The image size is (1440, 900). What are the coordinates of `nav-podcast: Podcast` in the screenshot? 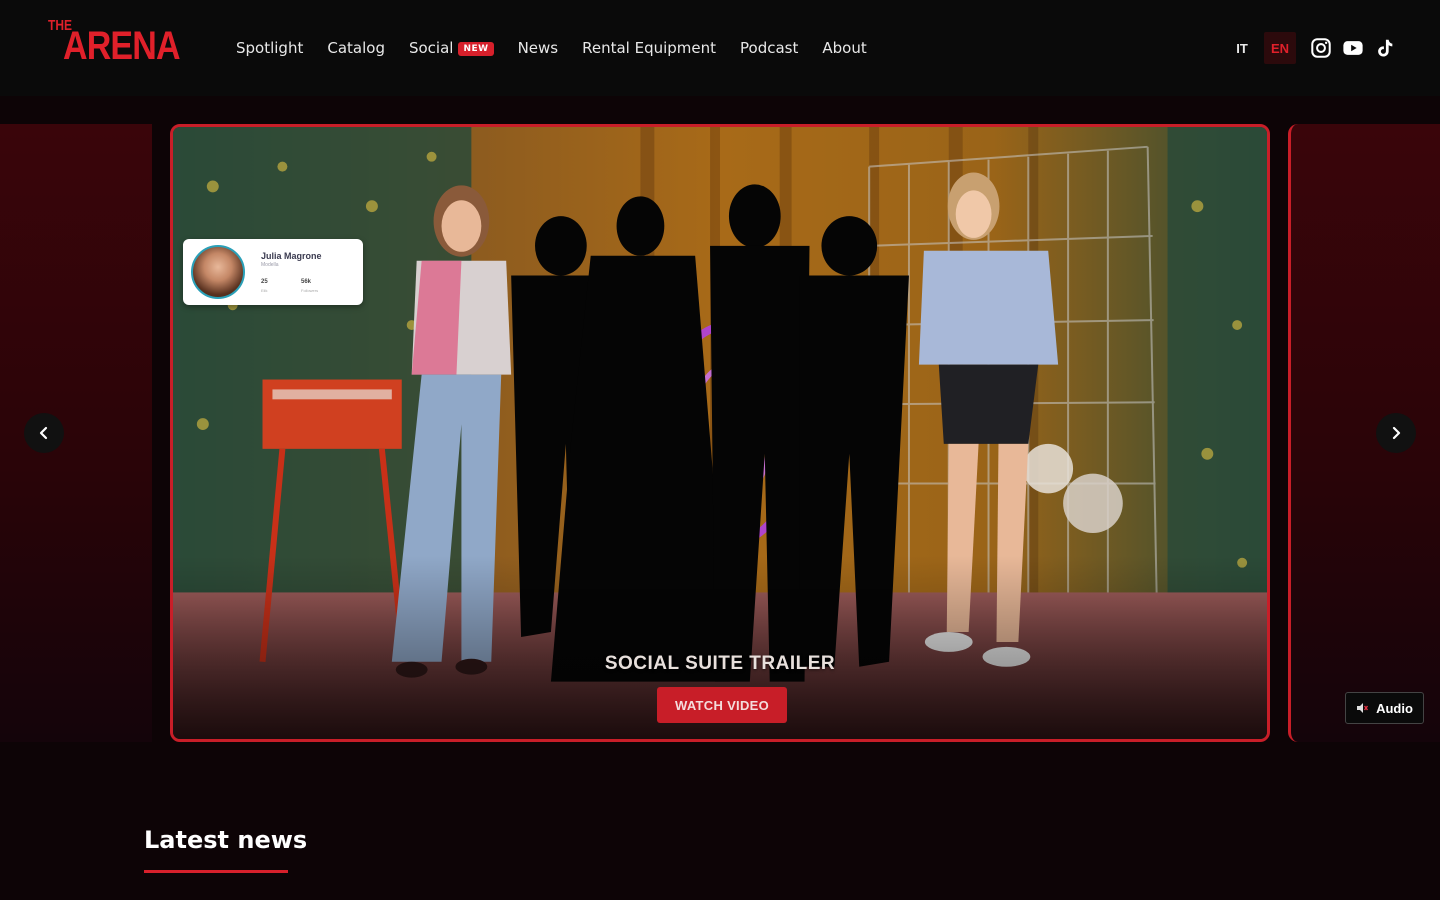 It's located at (769, 48).